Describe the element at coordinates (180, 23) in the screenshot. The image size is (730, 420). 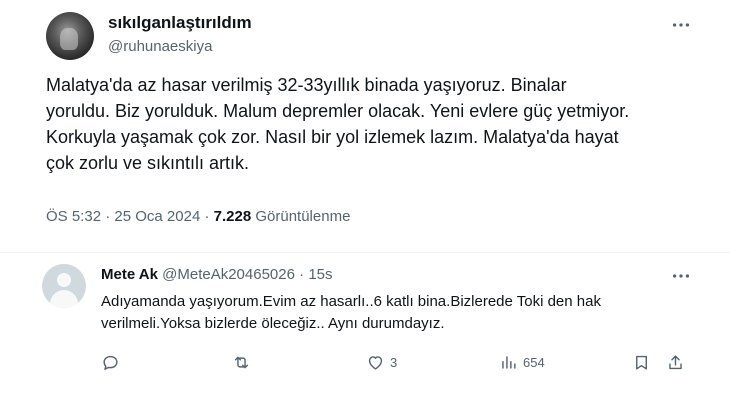
I see `author-display-name: sıkılganlaştırıldım` at that location.